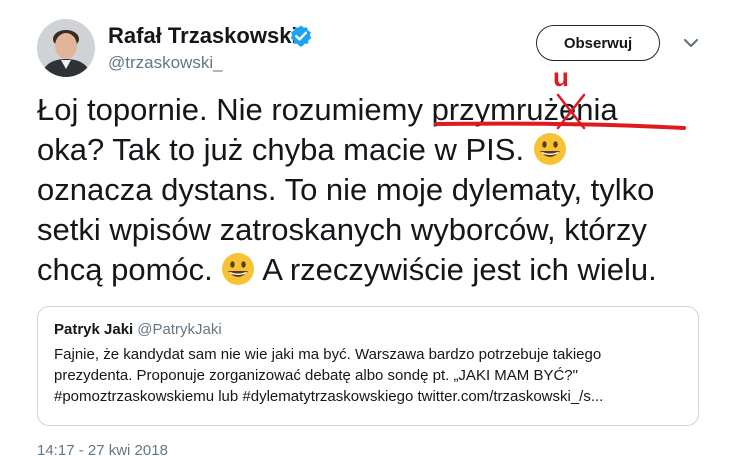  Describe the element at coordinates (524, 109) in the screenshot. I see `corrected-word: przymrużenia` at that location.